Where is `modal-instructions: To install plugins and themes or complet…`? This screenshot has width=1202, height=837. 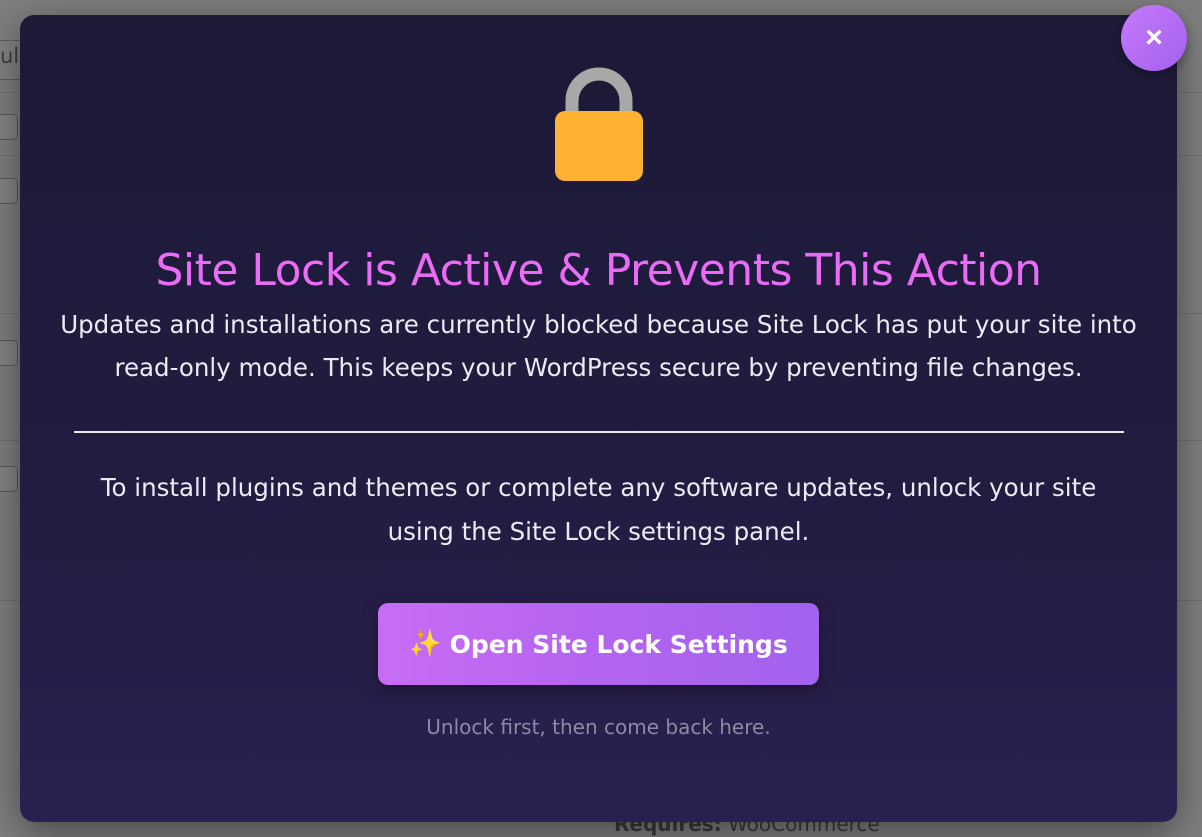 modal-instructions: To install plugins and themes or complet… is located at coordinates (598, 509).